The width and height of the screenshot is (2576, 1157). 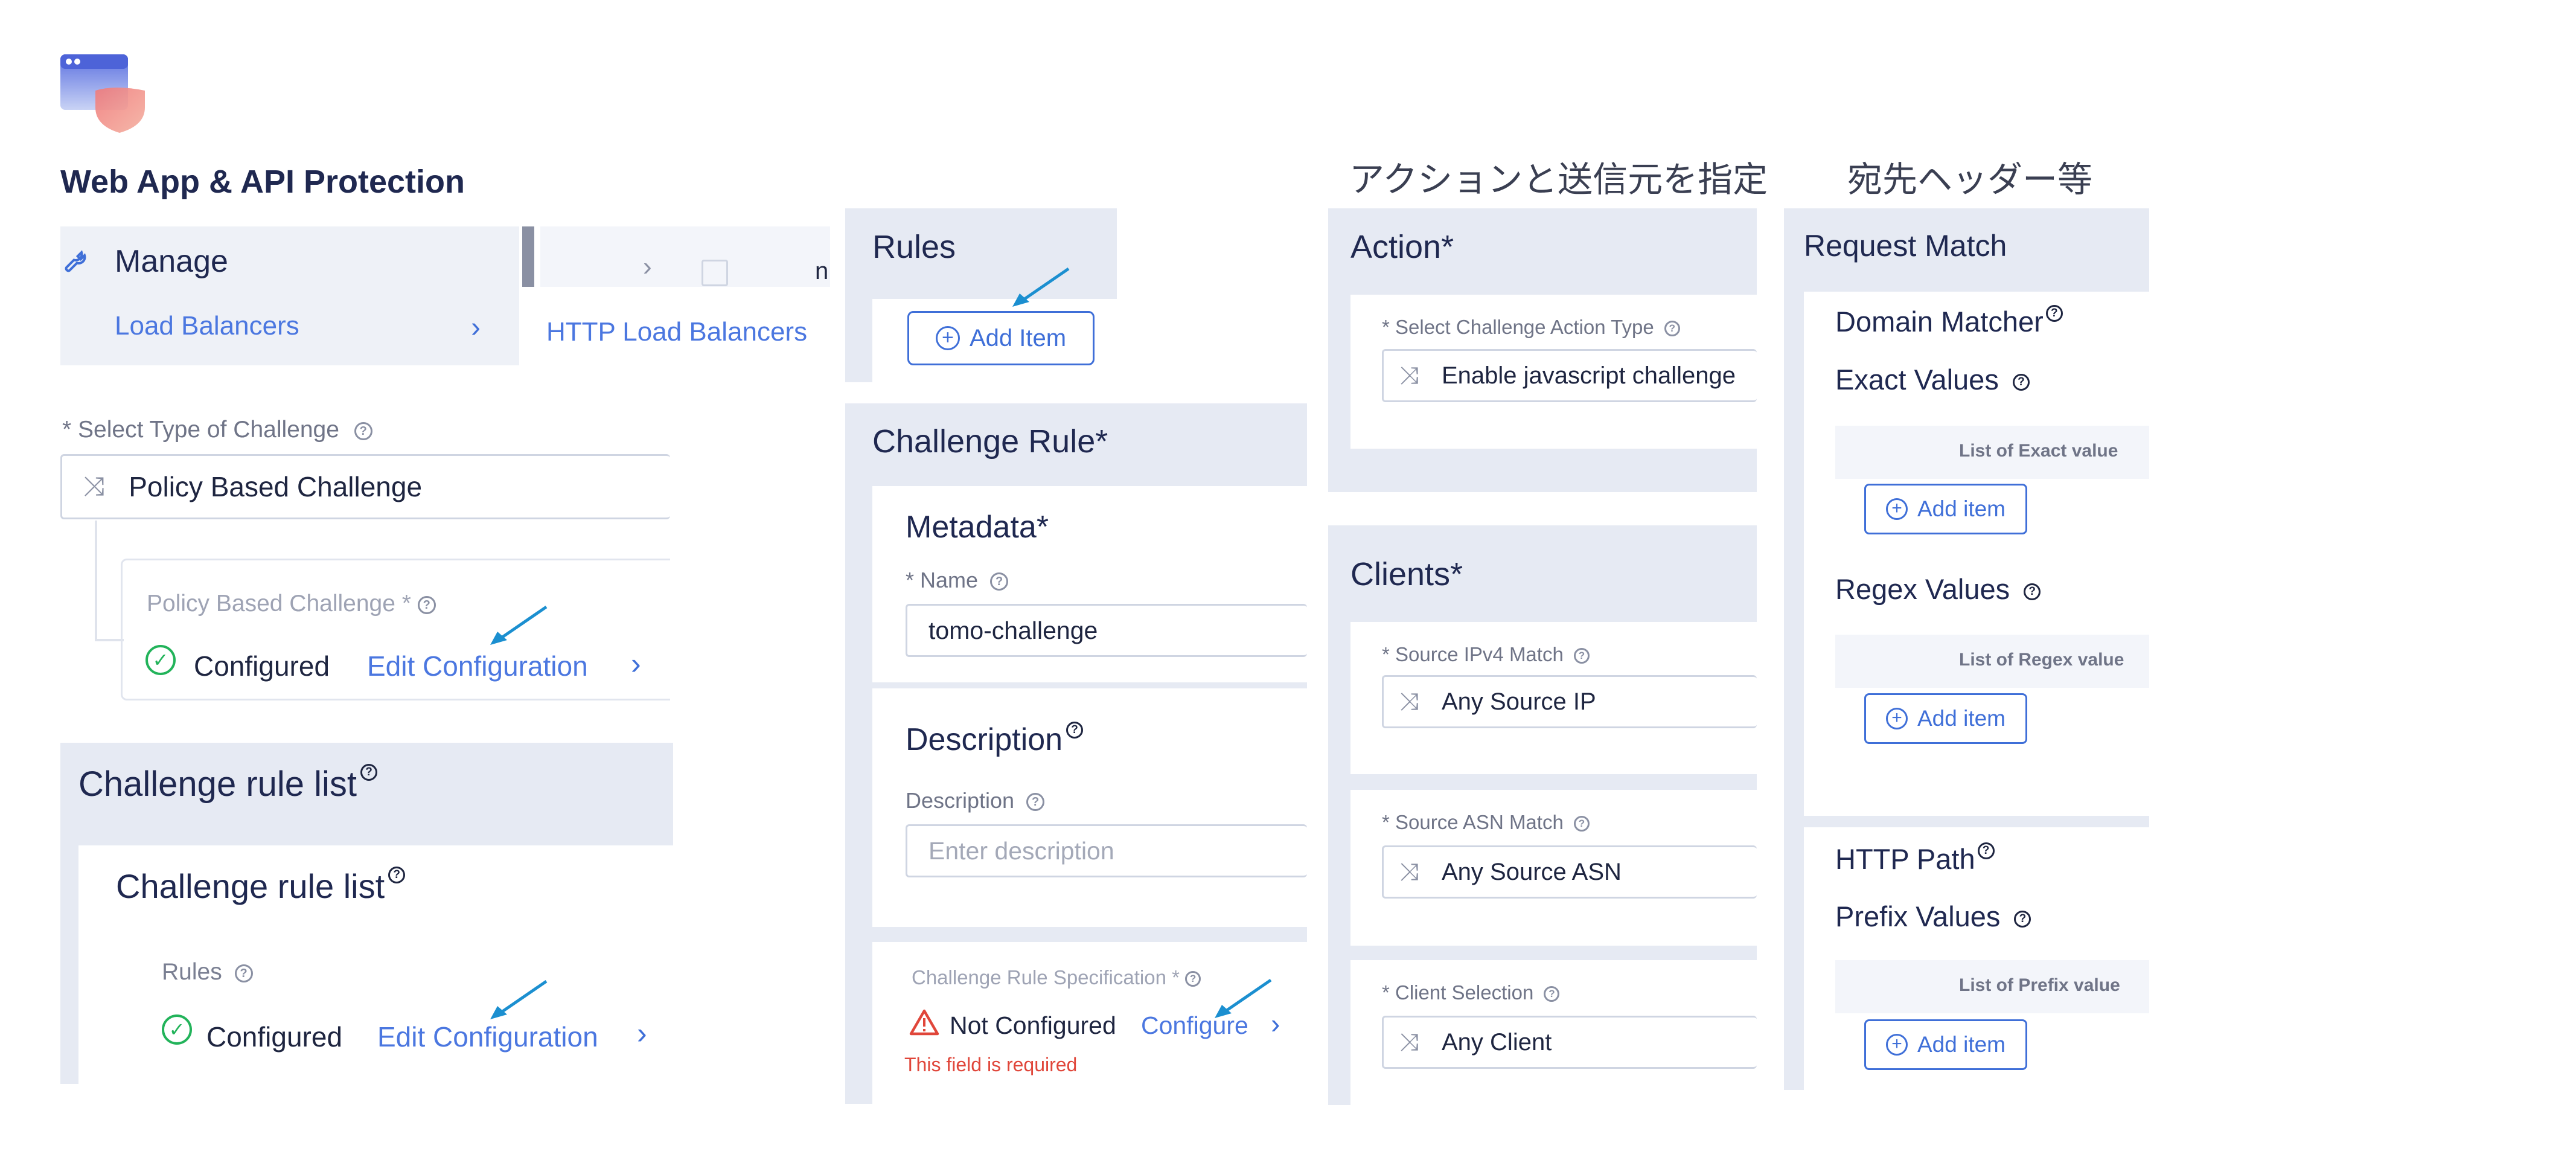 I want to click on title-text: Description, so click(x=985, y=739).